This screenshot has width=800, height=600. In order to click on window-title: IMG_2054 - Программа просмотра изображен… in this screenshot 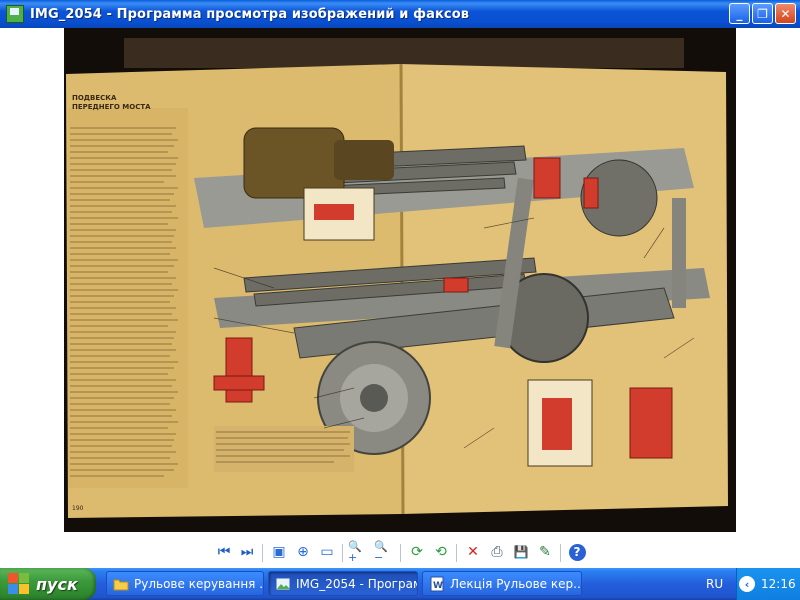, I will do `click(250, 14)`.